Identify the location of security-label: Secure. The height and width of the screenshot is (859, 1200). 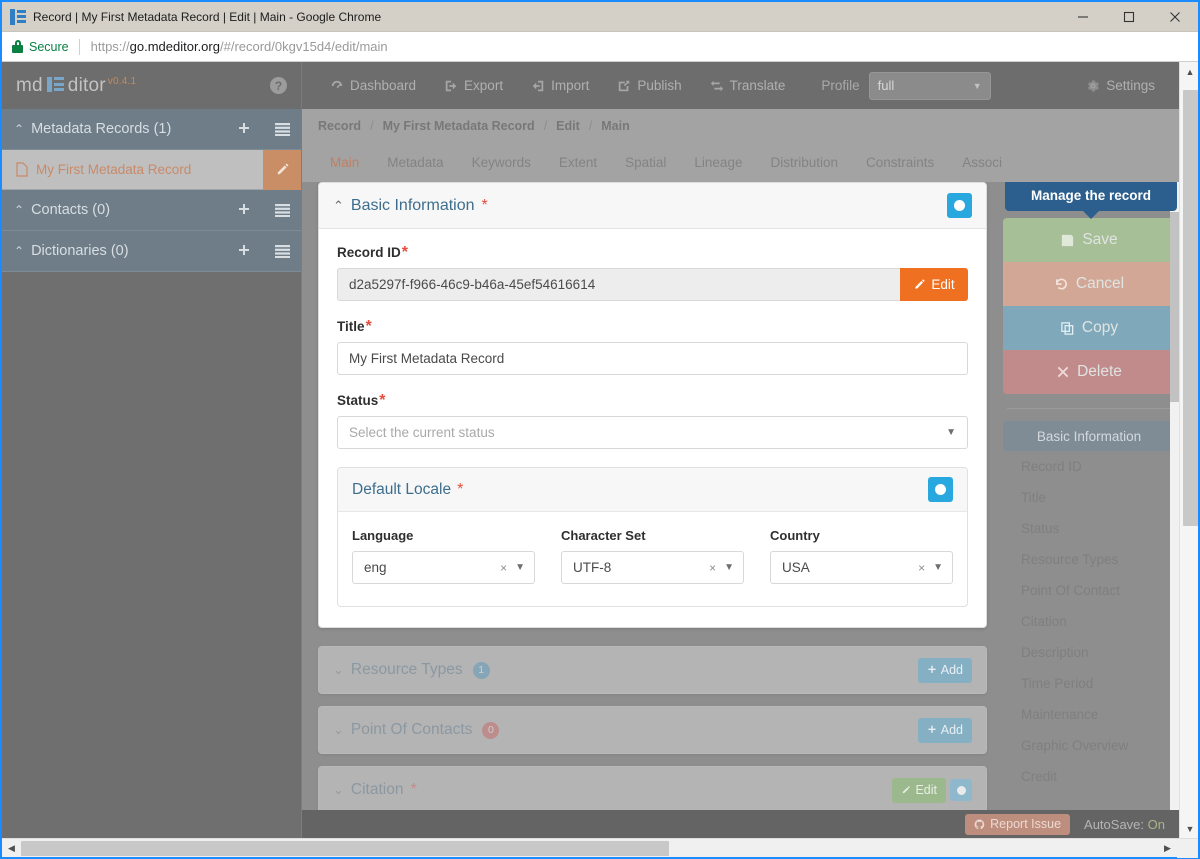
(49, 46).